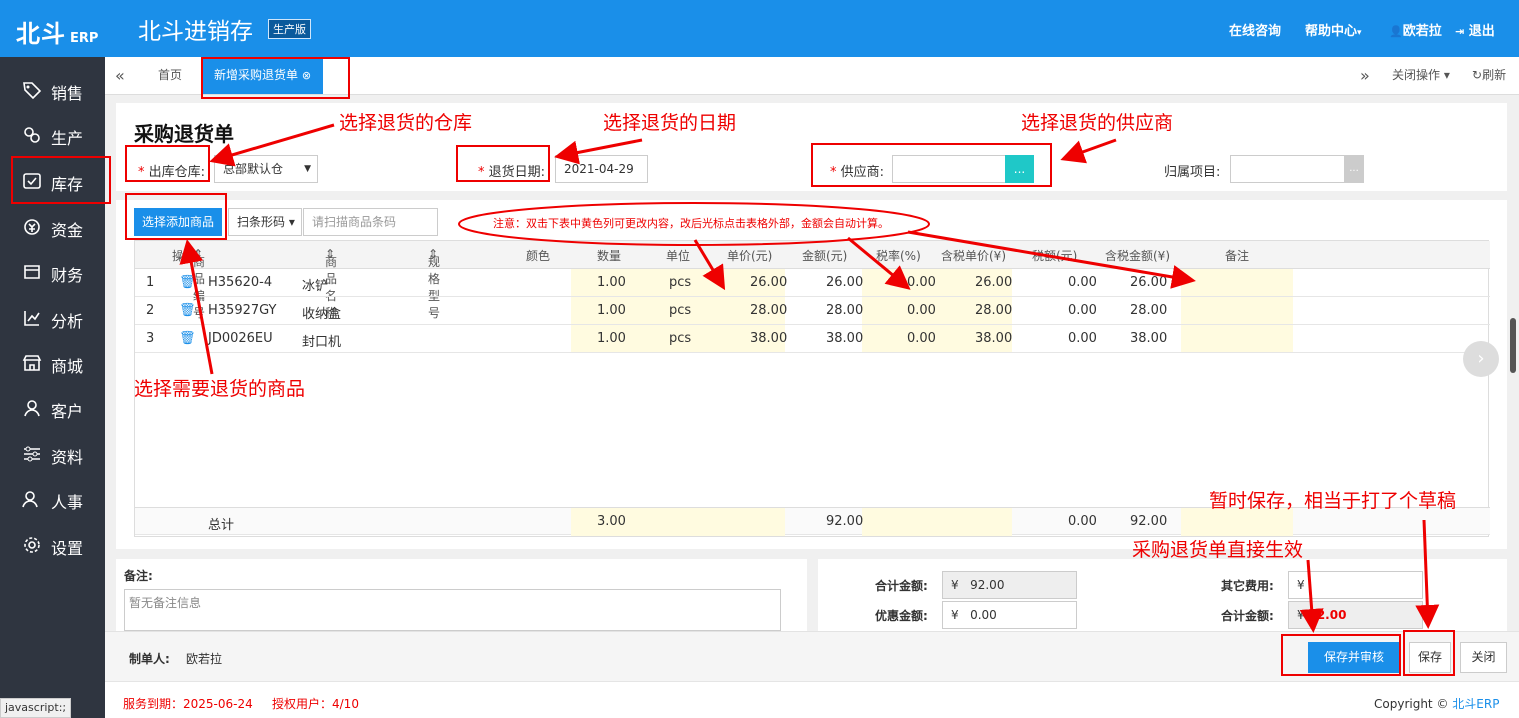  What do you see at coordinates (1333, 501) in the screenshot?
I see `annotation-draft: 暂时保存，相当于打了个草稿` at bounding box center [1333, 501].